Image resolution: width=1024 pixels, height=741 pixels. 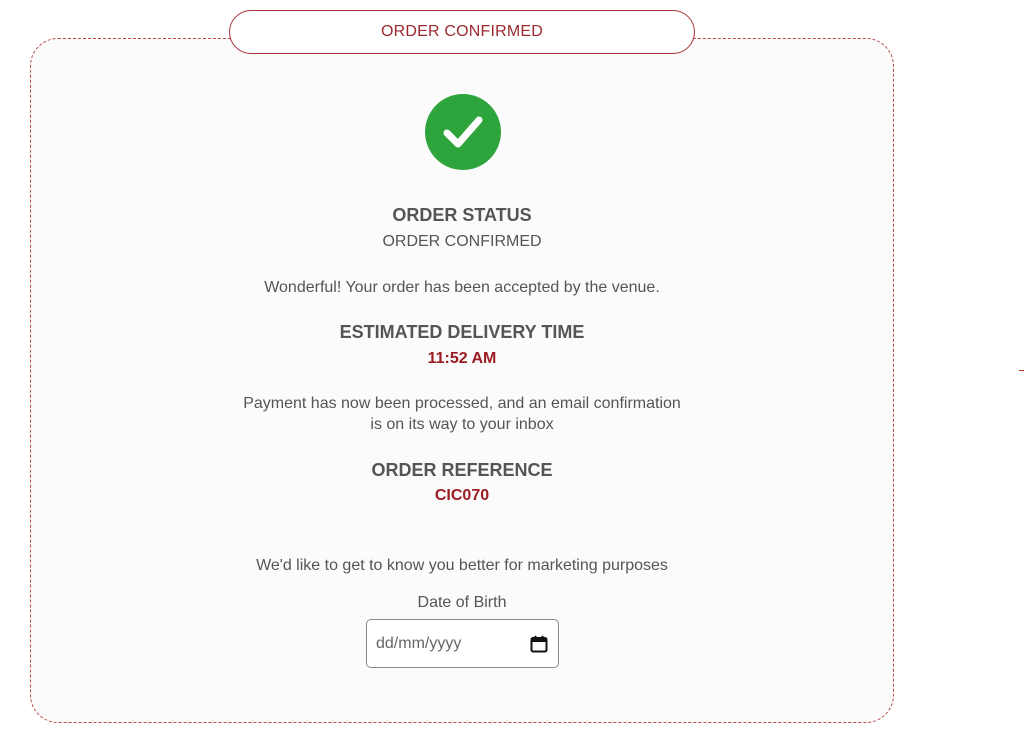 I want to click on header-title: ORDER CONFIRMED, so click(x=462, y=32).